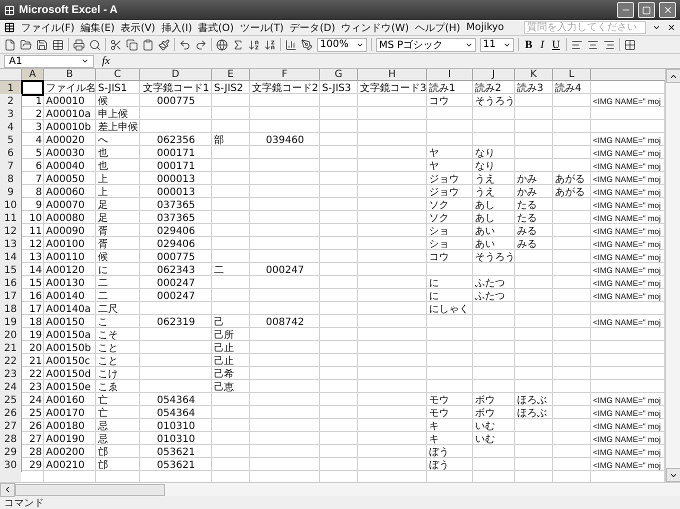 The image size is (680, 509). Describe the element at coordinates (434, 166) in the screenshot. I see `table-cell-text: ヤ` at that location.